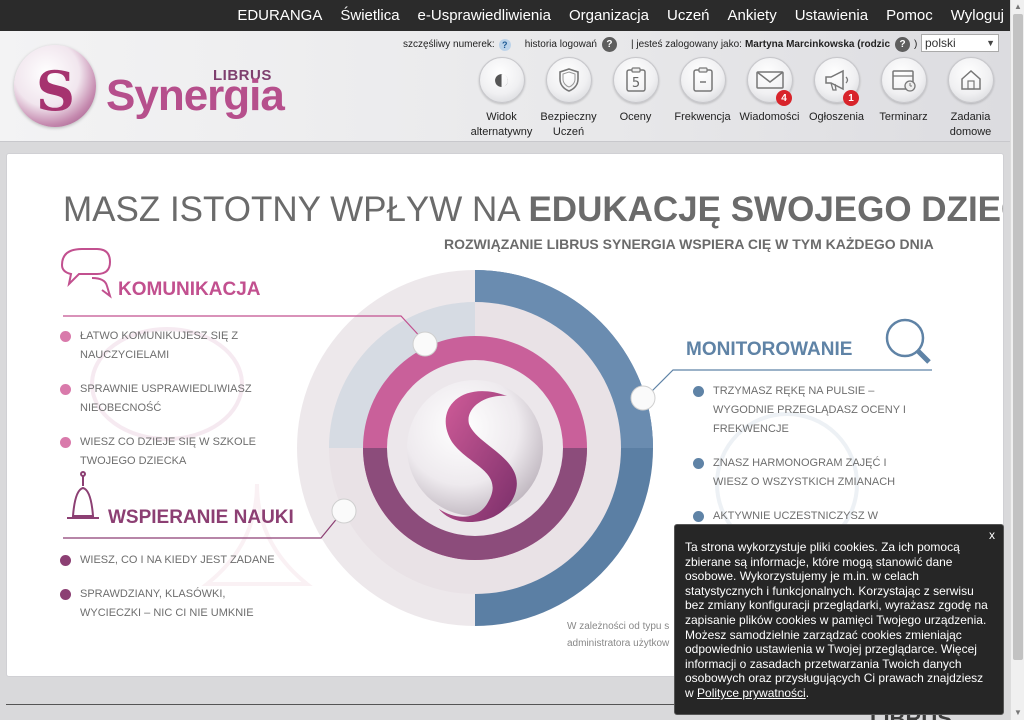 This screenshot has width=1024, height=720. What do you see at coordinates (369, 15) in the screenshot?
I see `menu-swietlica: Świetlica` at bounding box center [369, 15].